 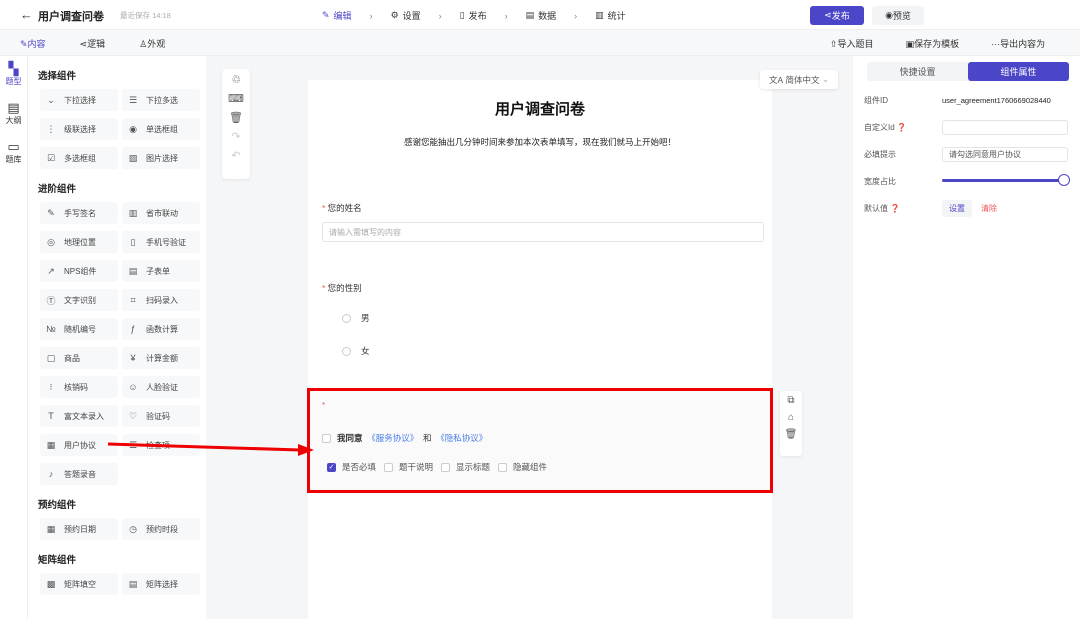 I want to click on component-label: 省市联动, so click(x=162, y=213).